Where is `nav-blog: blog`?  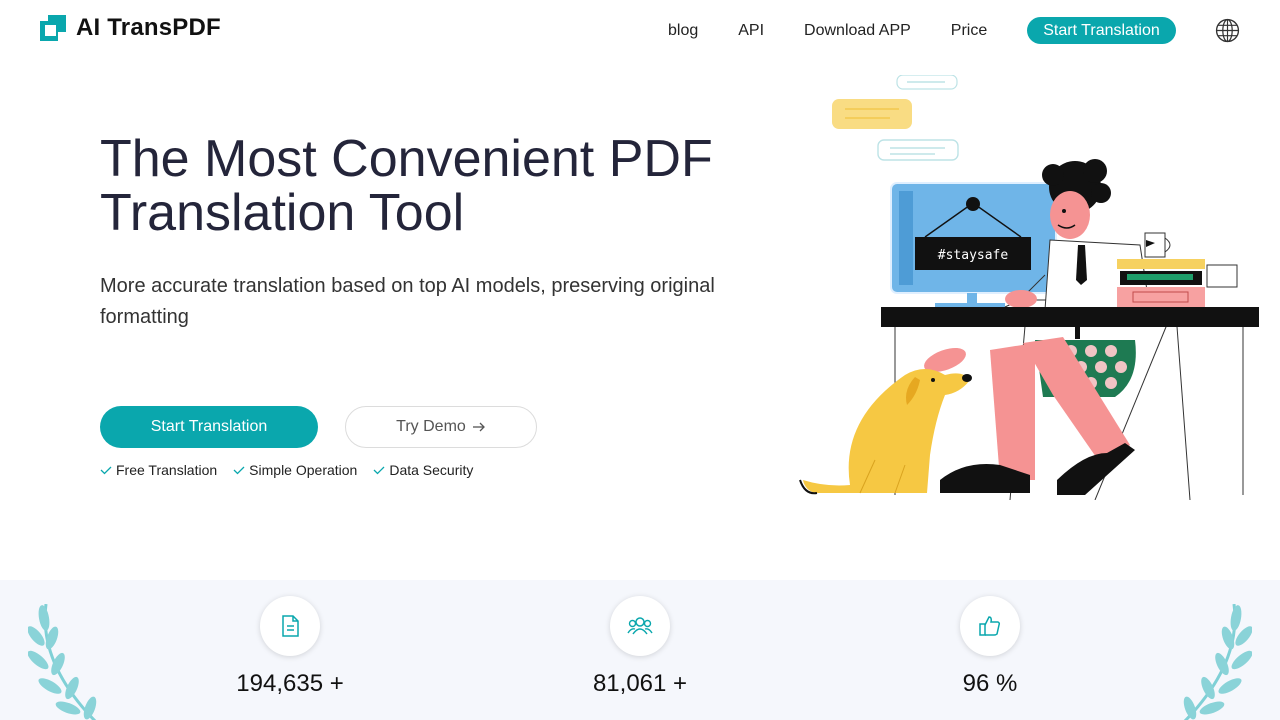
nav-blog: blog is located at coordinates (683, 31).